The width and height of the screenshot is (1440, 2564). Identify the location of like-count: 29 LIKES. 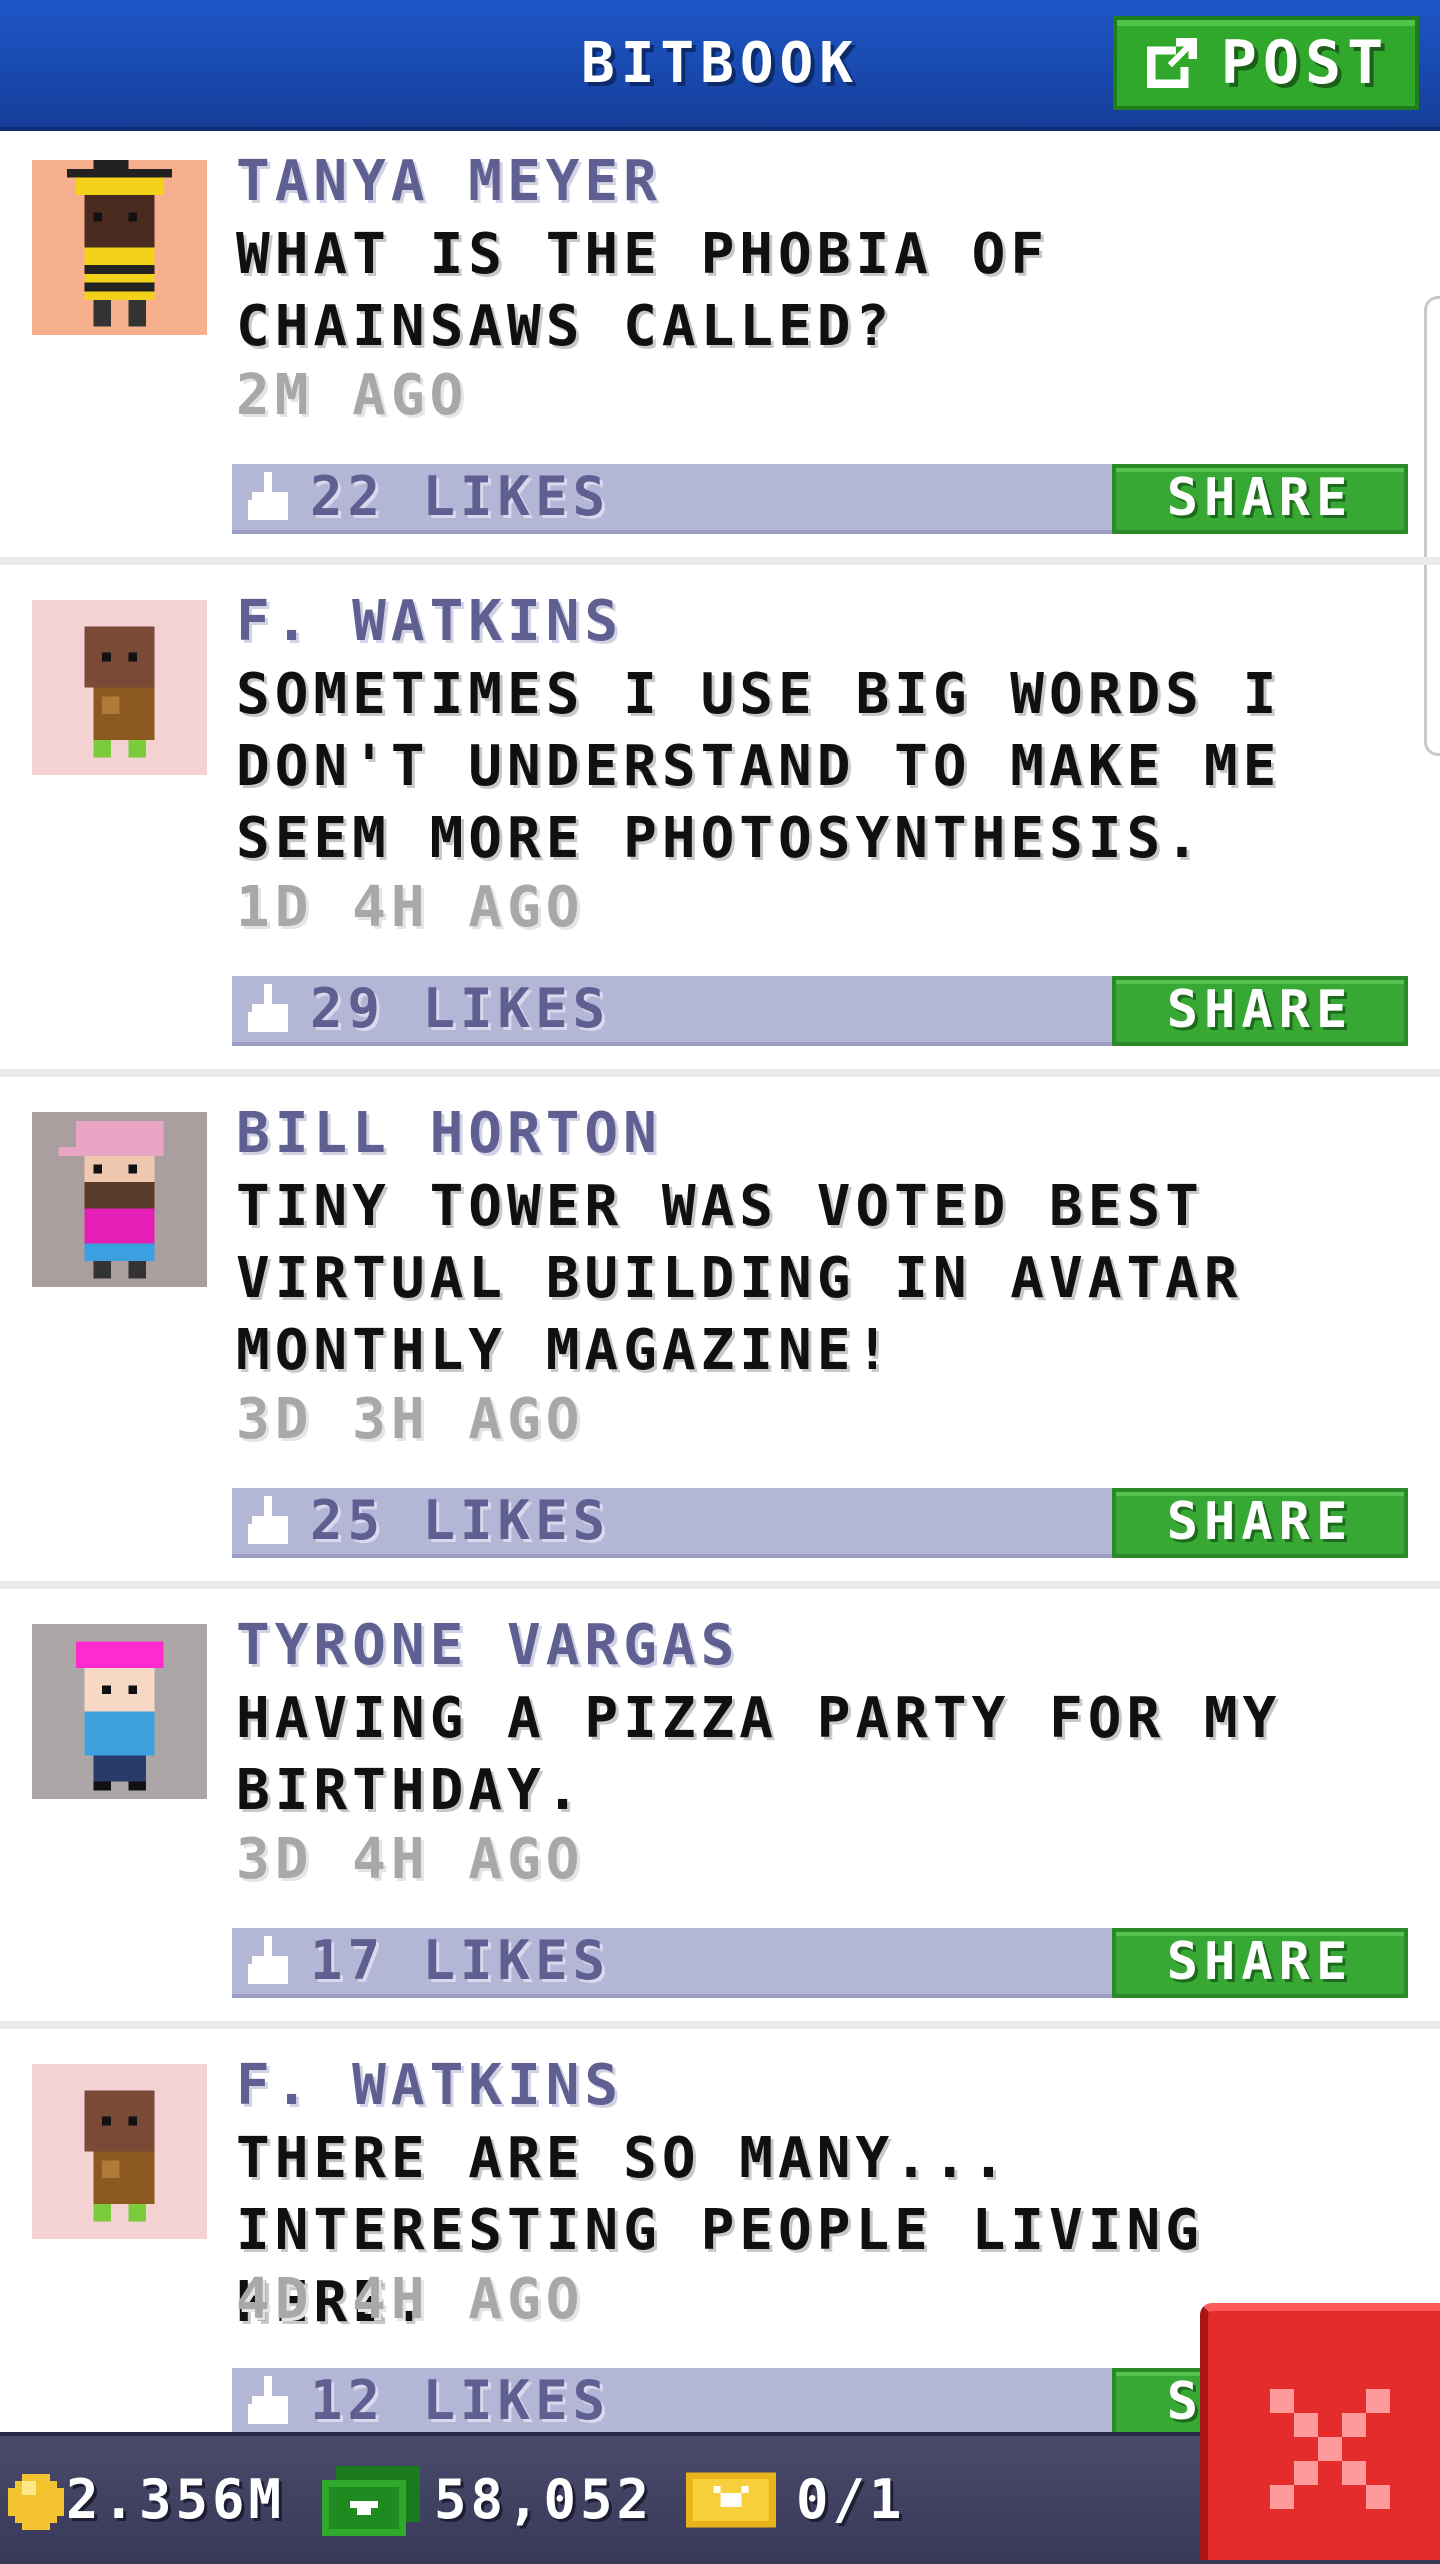
(460, 1008).